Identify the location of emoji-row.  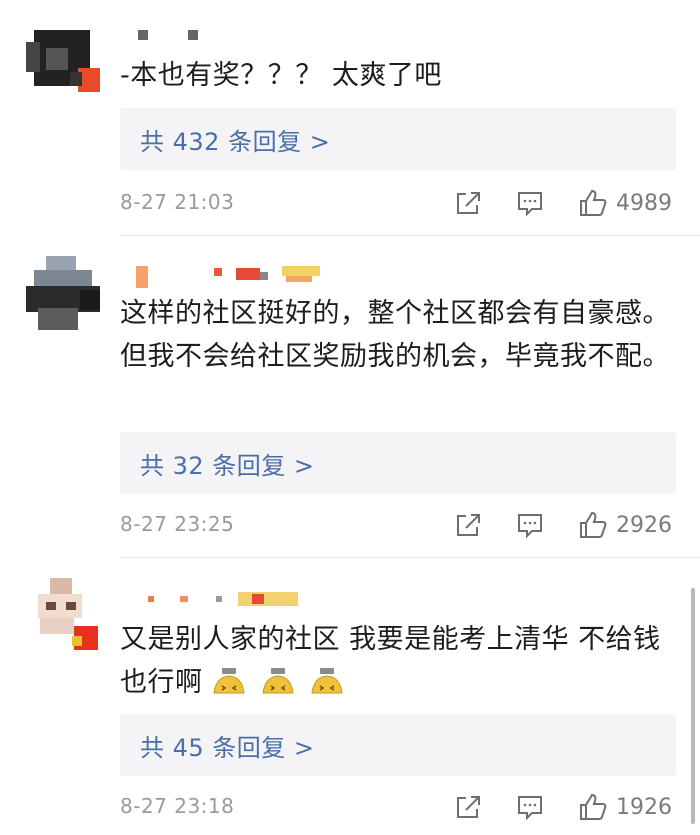
(281, 682).